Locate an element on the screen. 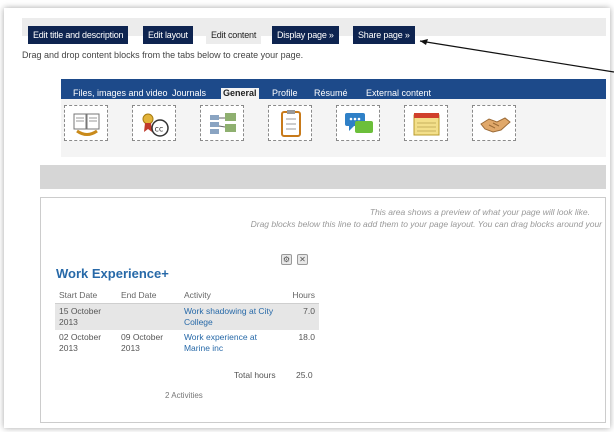 The width and height of the screenshot is (614, 432). annotation-arrow is located at coordinates (516, 56).